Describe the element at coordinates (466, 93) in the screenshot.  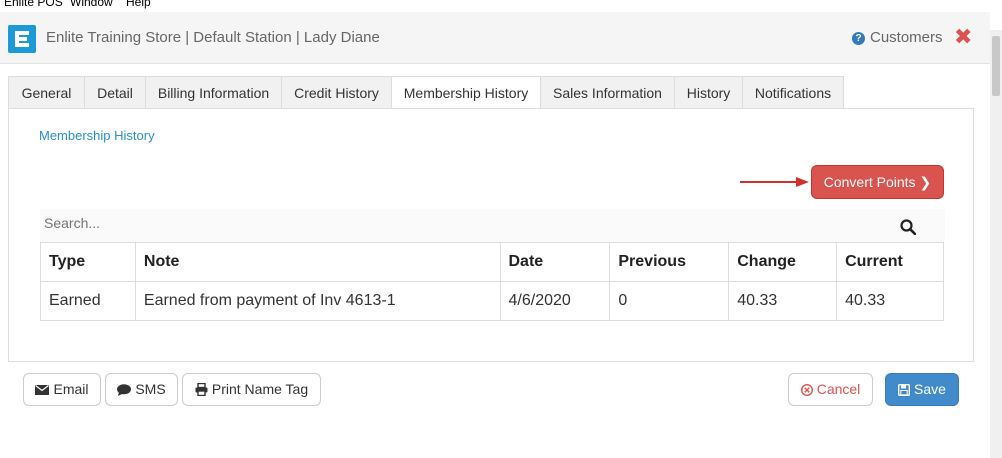
I see `tab-membership-history: Membership History` at that location.